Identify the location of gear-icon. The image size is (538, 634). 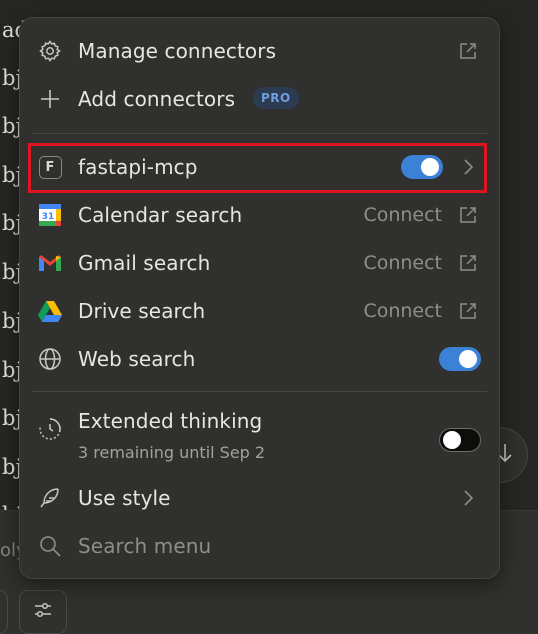
(50, 51).